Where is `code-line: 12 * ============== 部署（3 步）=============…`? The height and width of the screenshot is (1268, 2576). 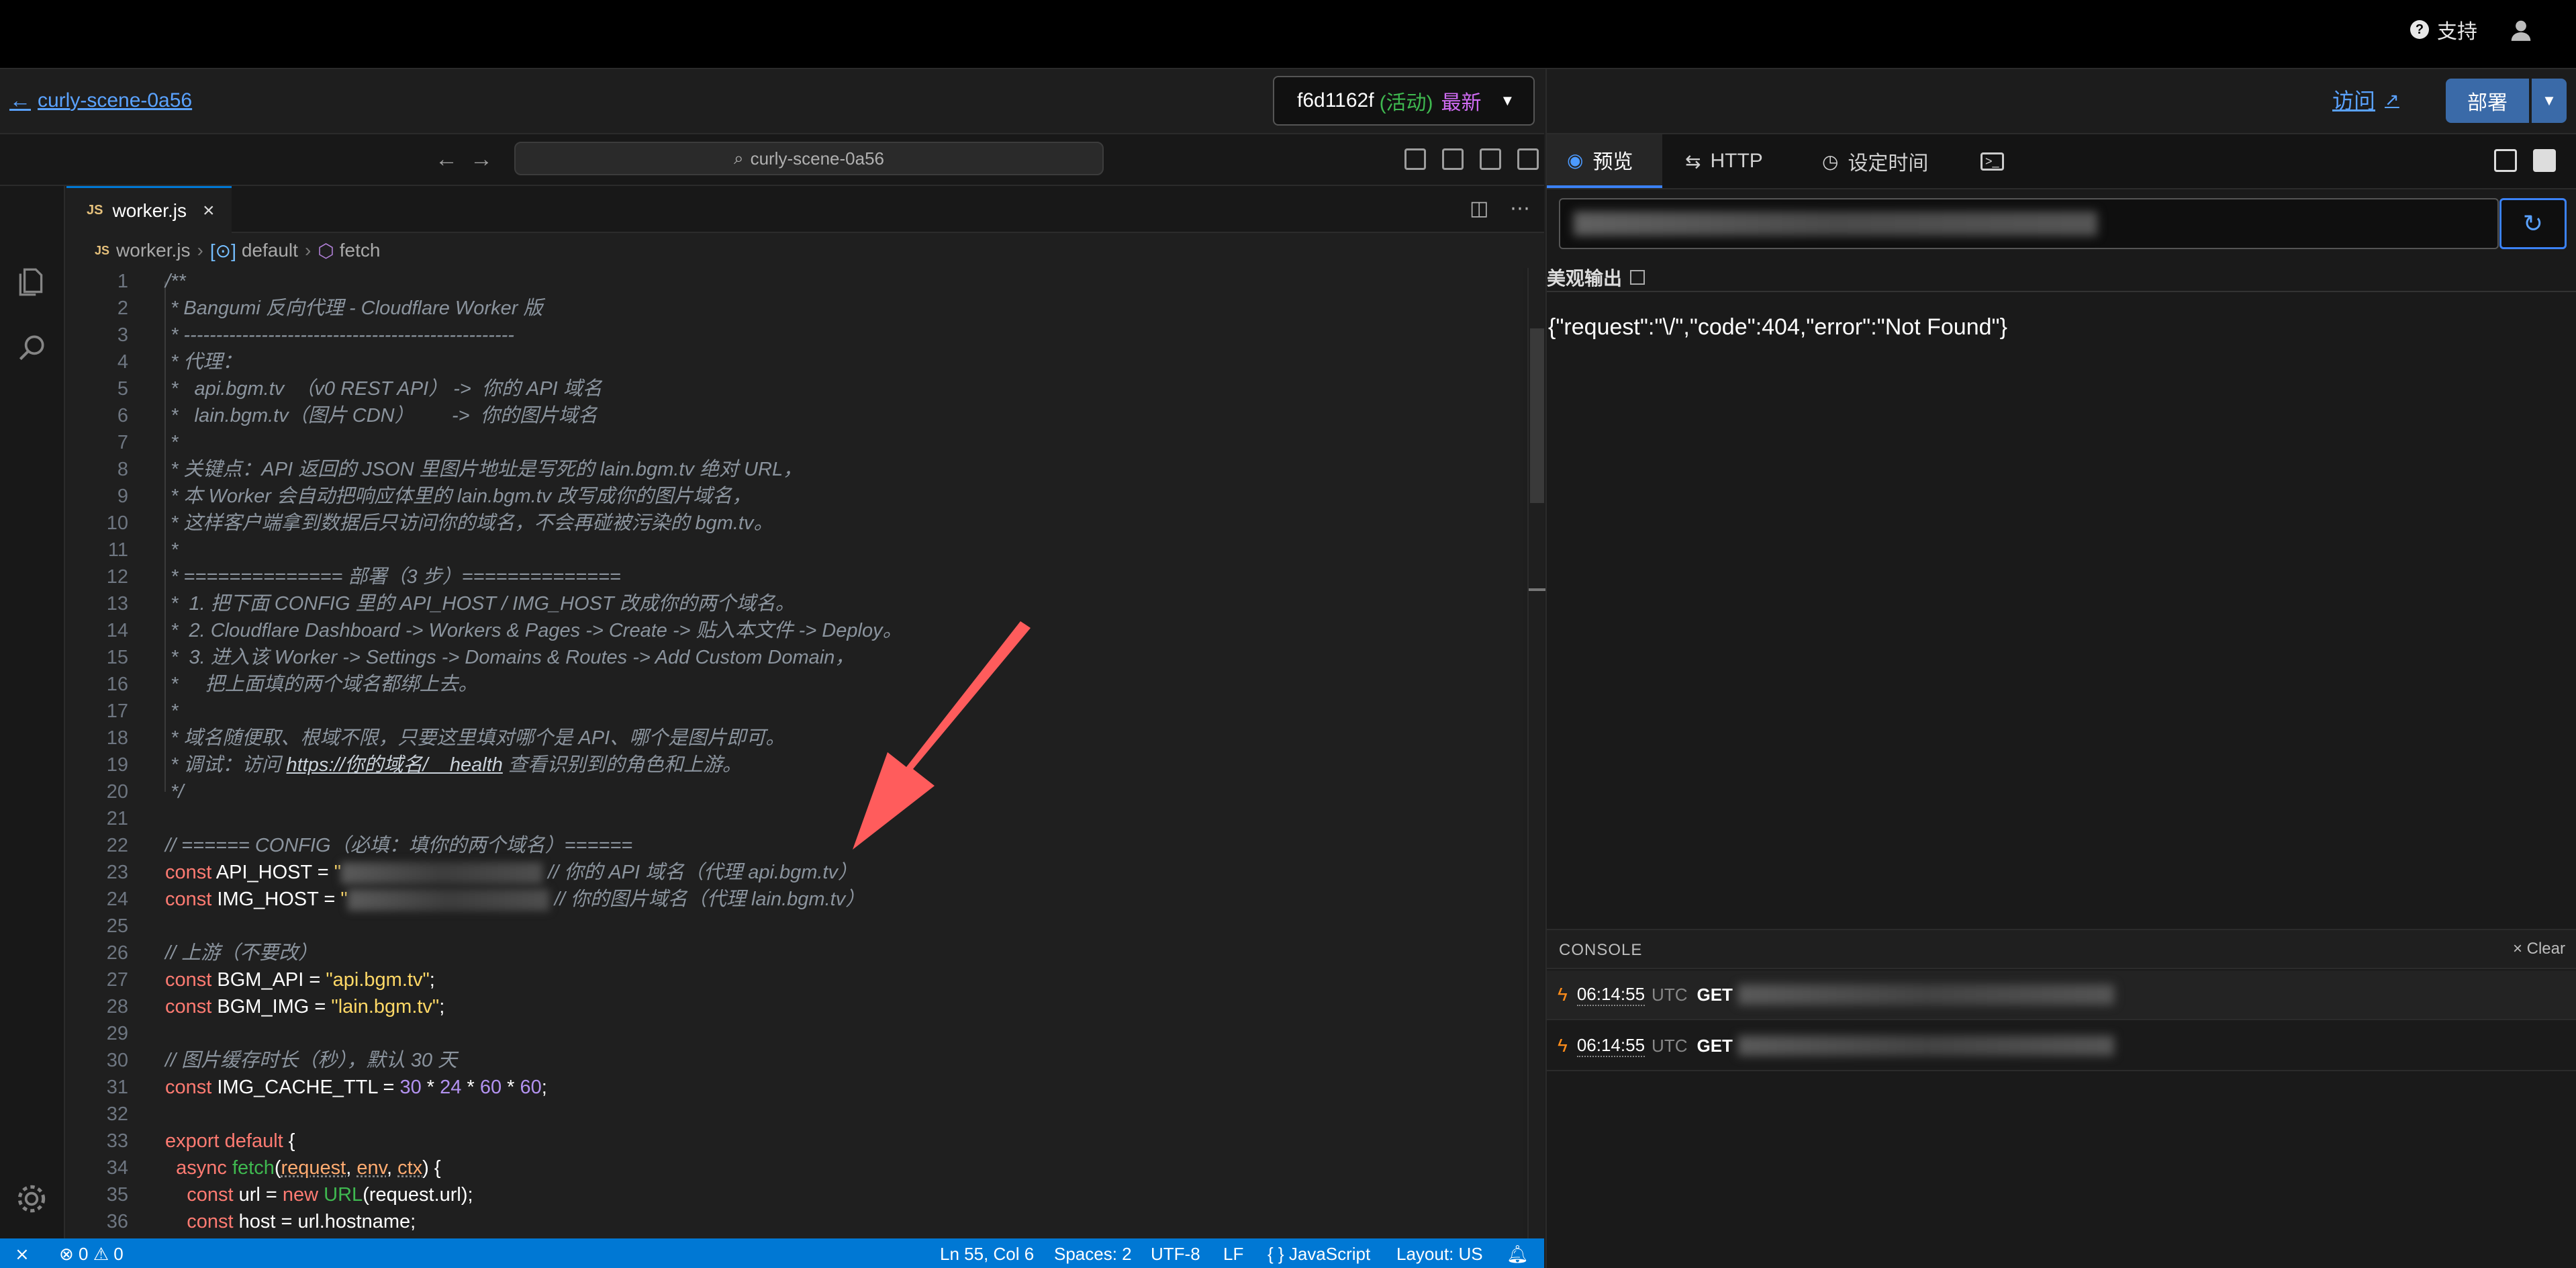 code-line: 12 * ============== 部署（3 步）=============… is located at coordinates (795, 576).